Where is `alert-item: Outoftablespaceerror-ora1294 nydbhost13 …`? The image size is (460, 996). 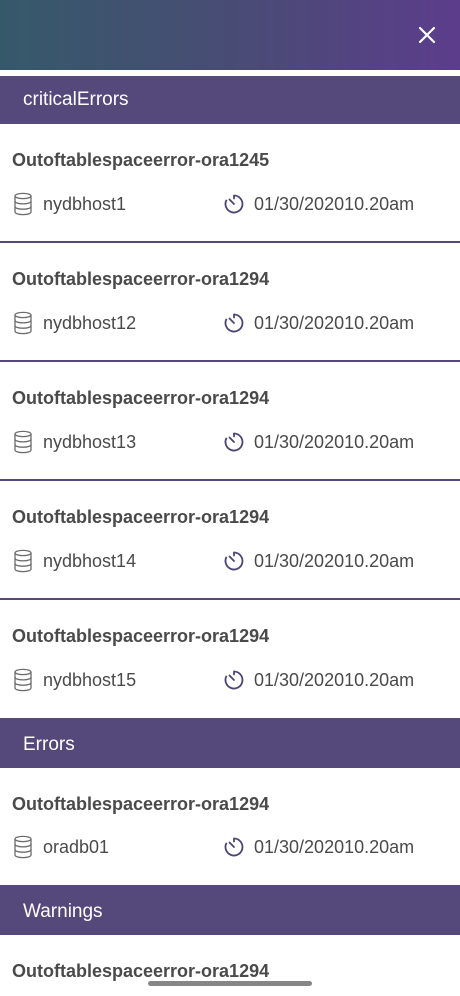 alert-item: Outoftablespaceerror-ora1294 nydbhost13 … is located at coordinates (230, 421).